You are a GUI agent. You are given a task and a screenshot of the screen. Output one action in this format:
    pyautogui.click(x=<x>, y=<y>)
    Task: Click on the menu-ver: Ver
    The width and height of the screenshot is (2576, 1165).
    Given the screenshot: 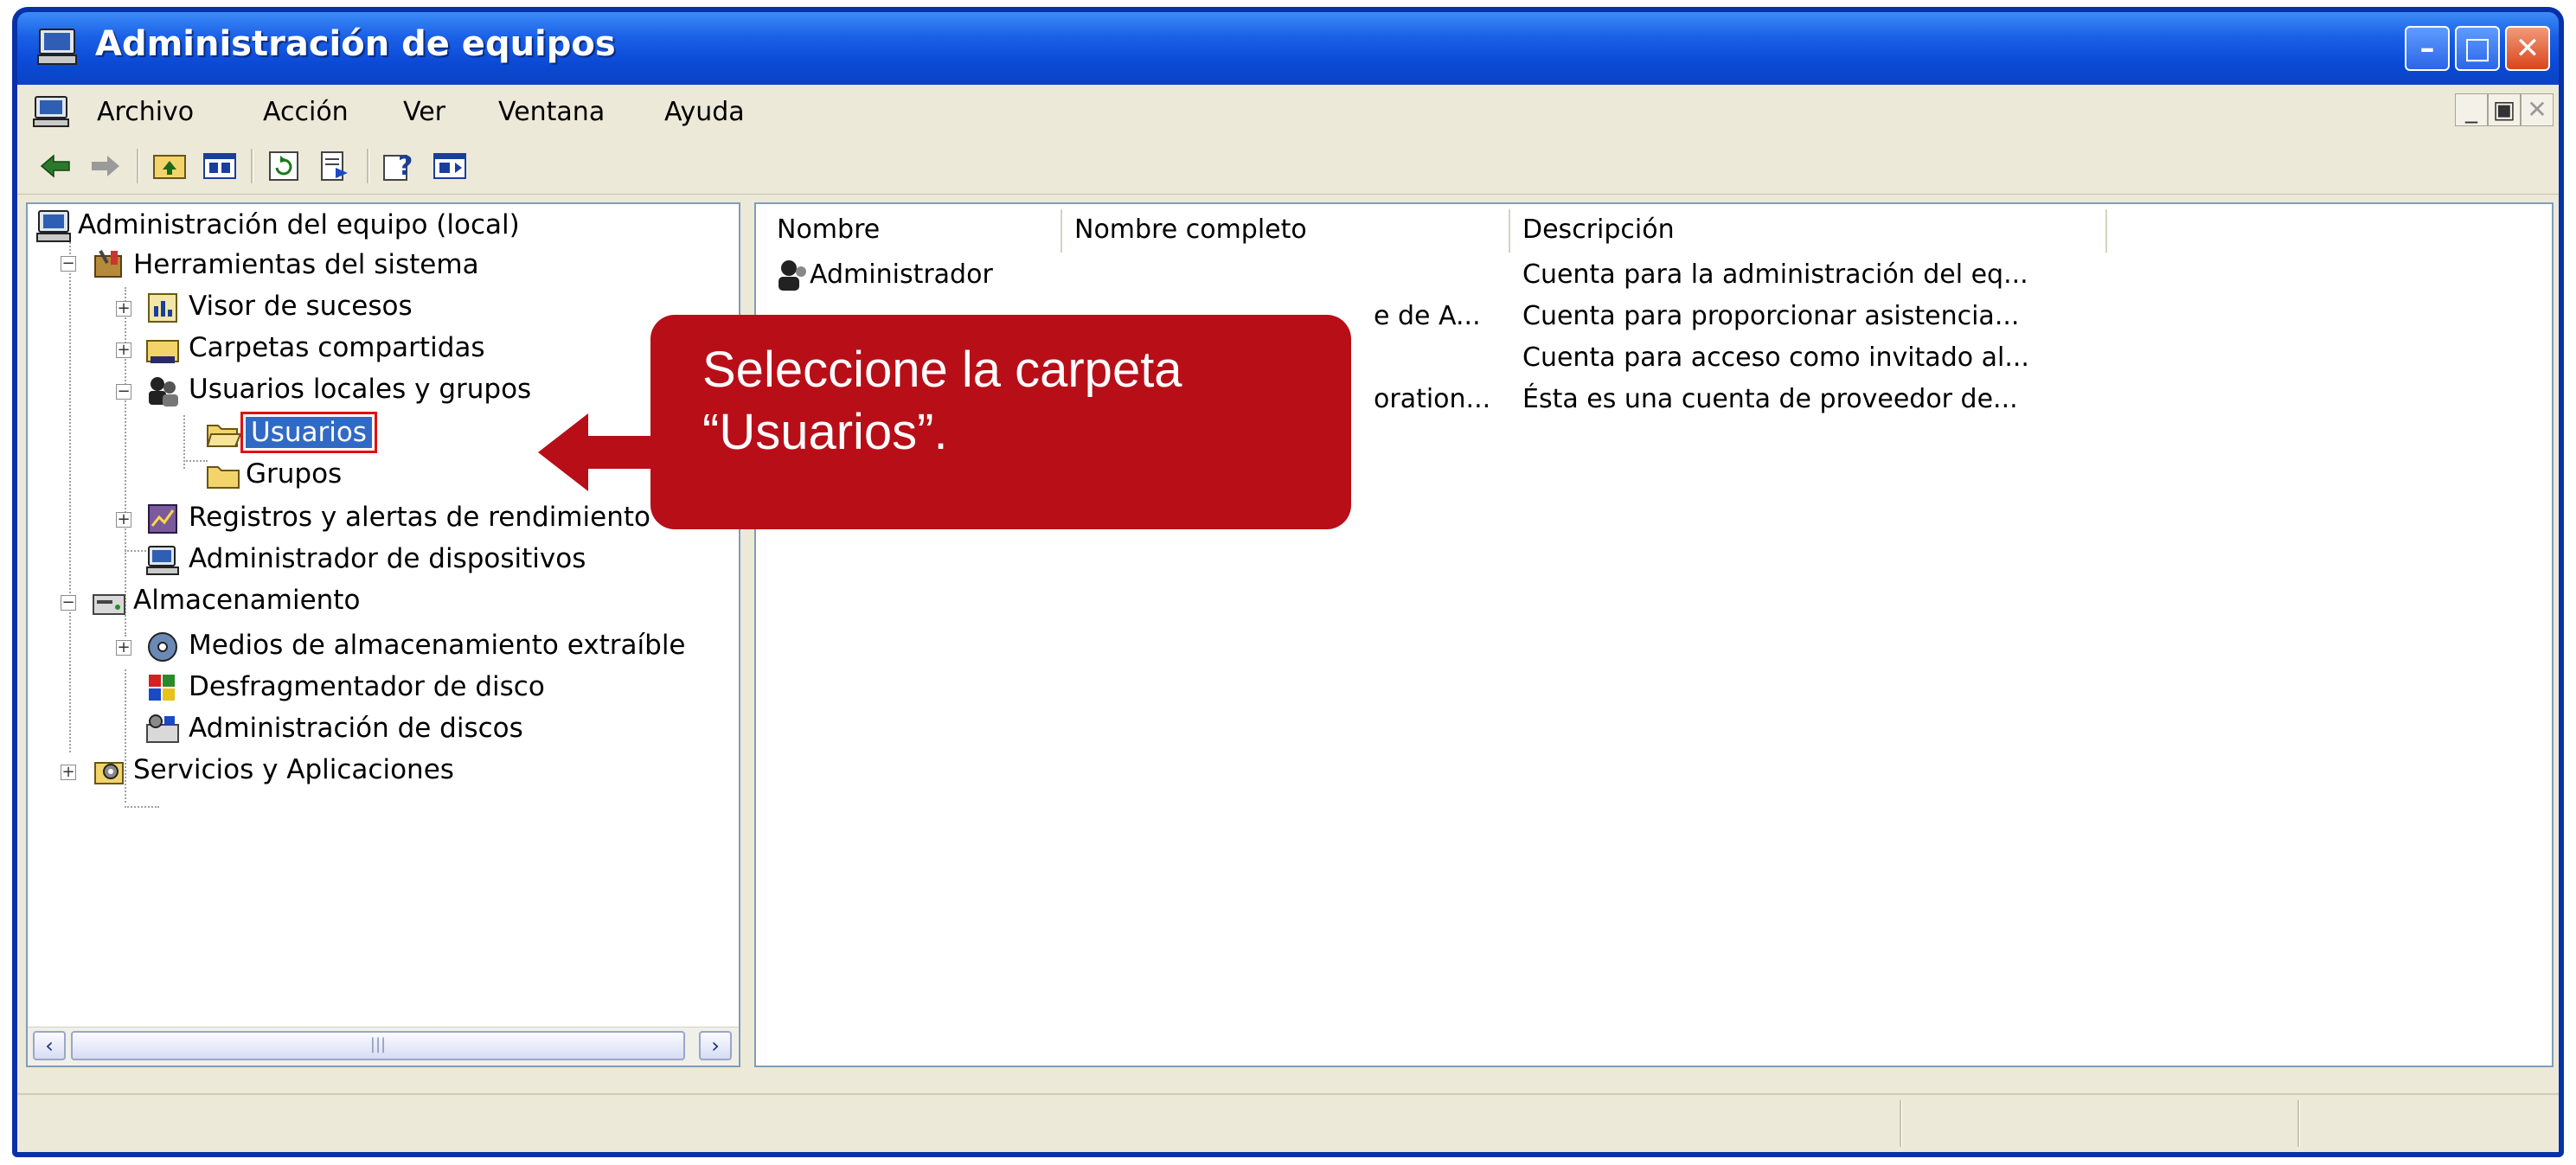 What is the action you would take?
    pyautogui.click(x=424, y=112)
    